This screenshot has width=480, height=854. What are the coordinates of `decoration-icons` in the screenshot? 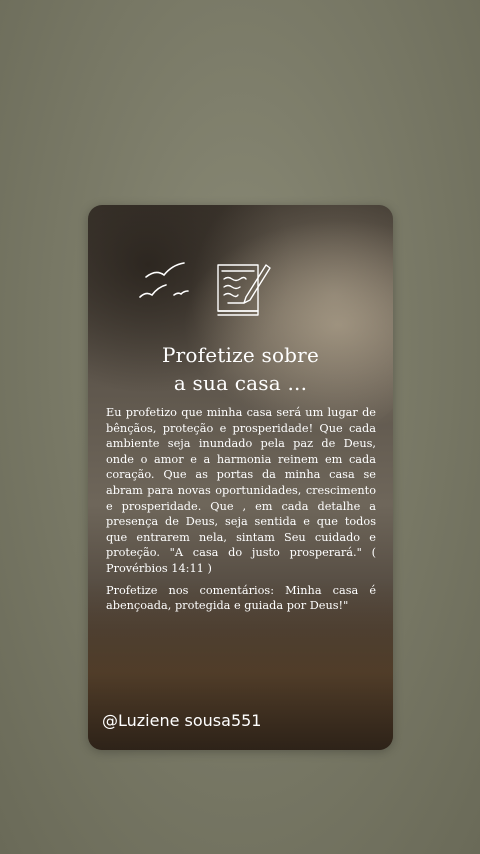 It's located at (205, 289).